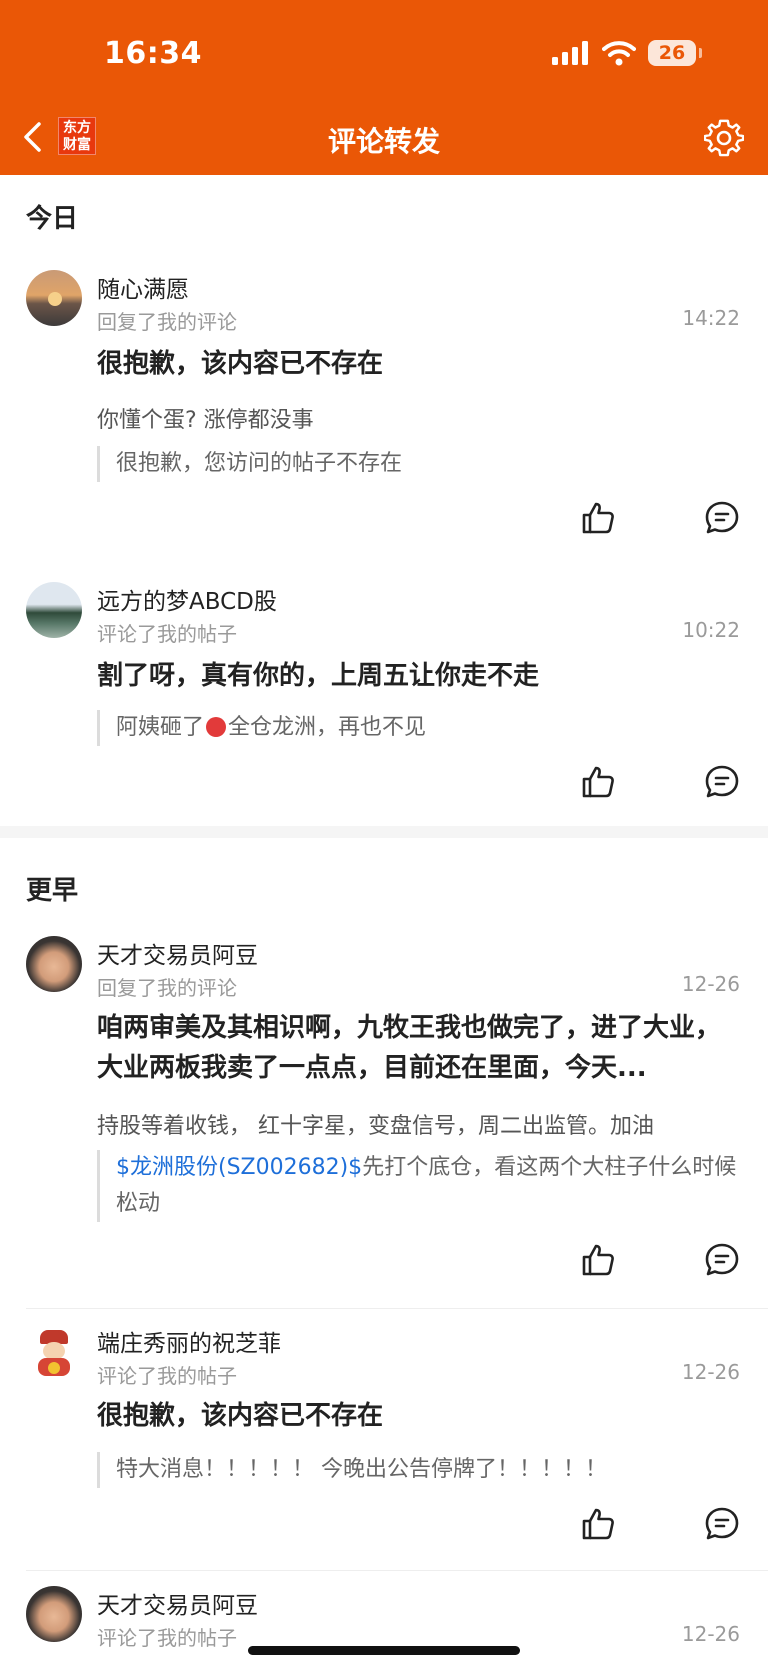  I want to click on comment-content: 割了呀，真有你的，上周五让你走不走, so click(417, 676).